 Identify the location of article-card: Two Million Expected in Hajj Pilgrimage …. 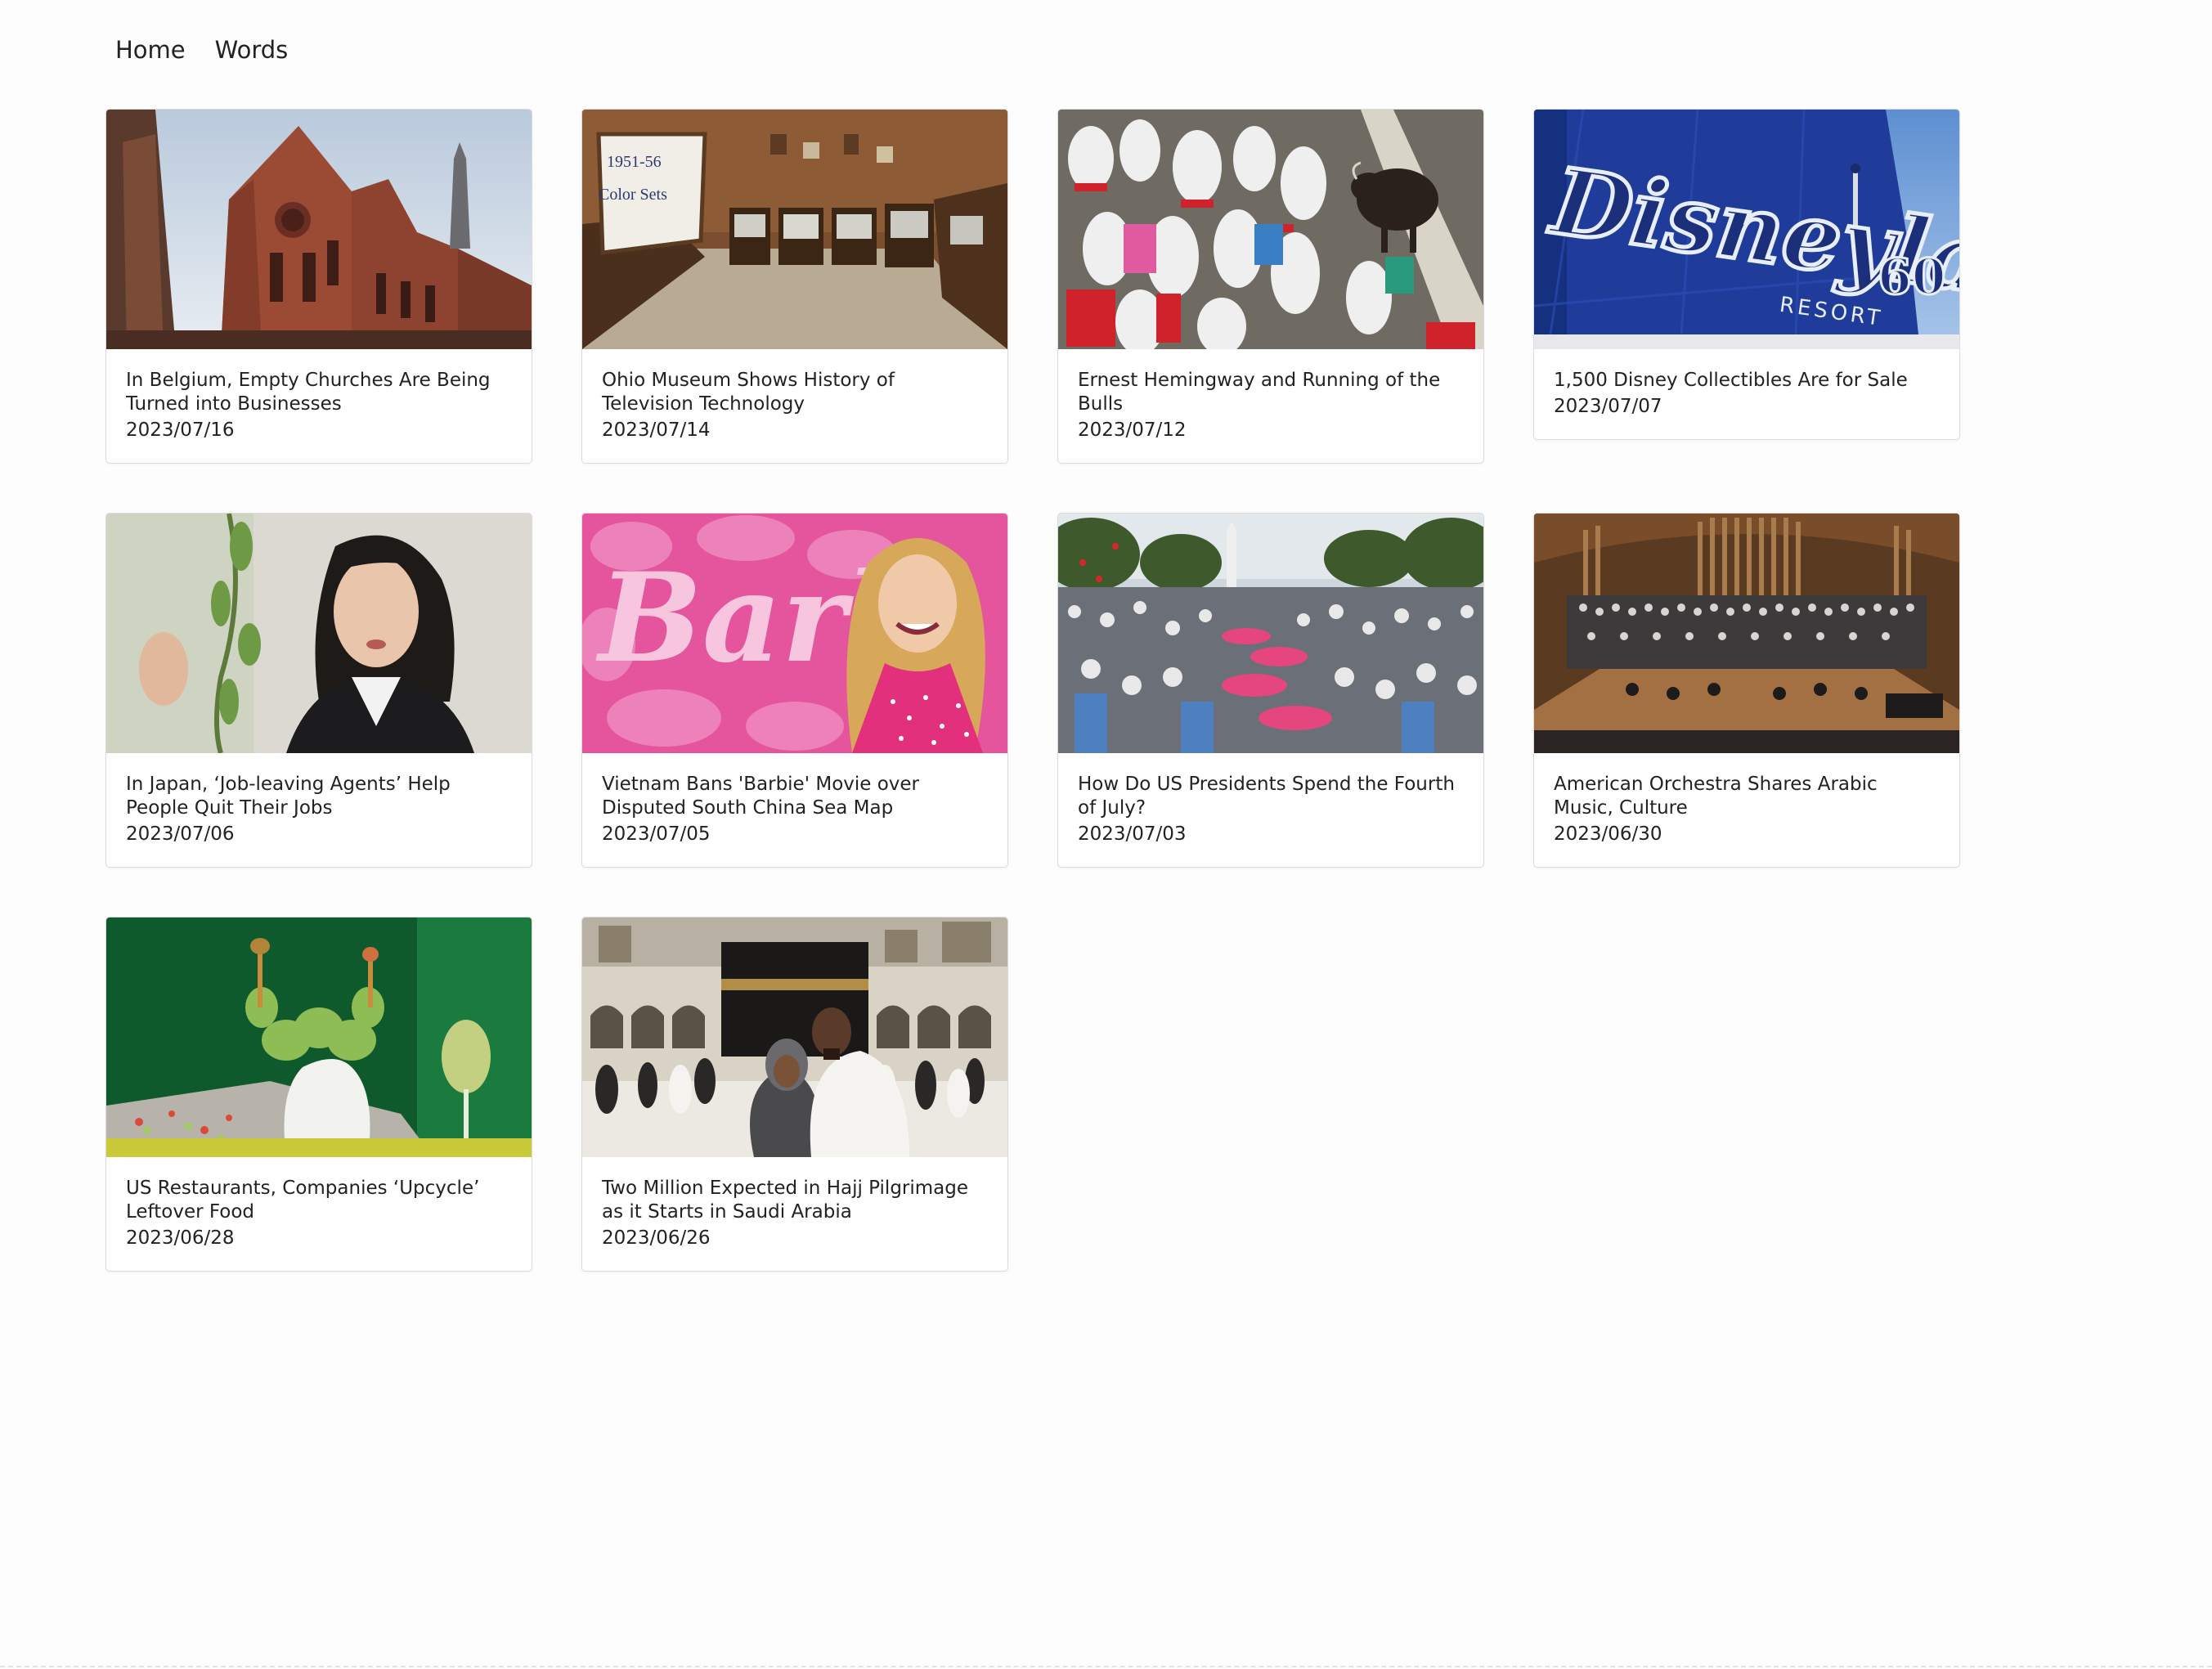
(794, 1094).